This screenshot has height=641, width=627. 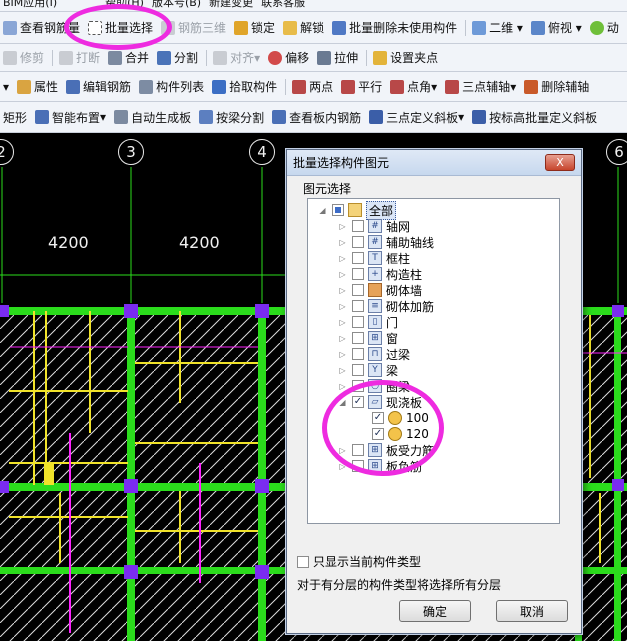 I want to click on view-slab-rebar-button: 查看板内钢筋, so click(x=317, y=117).